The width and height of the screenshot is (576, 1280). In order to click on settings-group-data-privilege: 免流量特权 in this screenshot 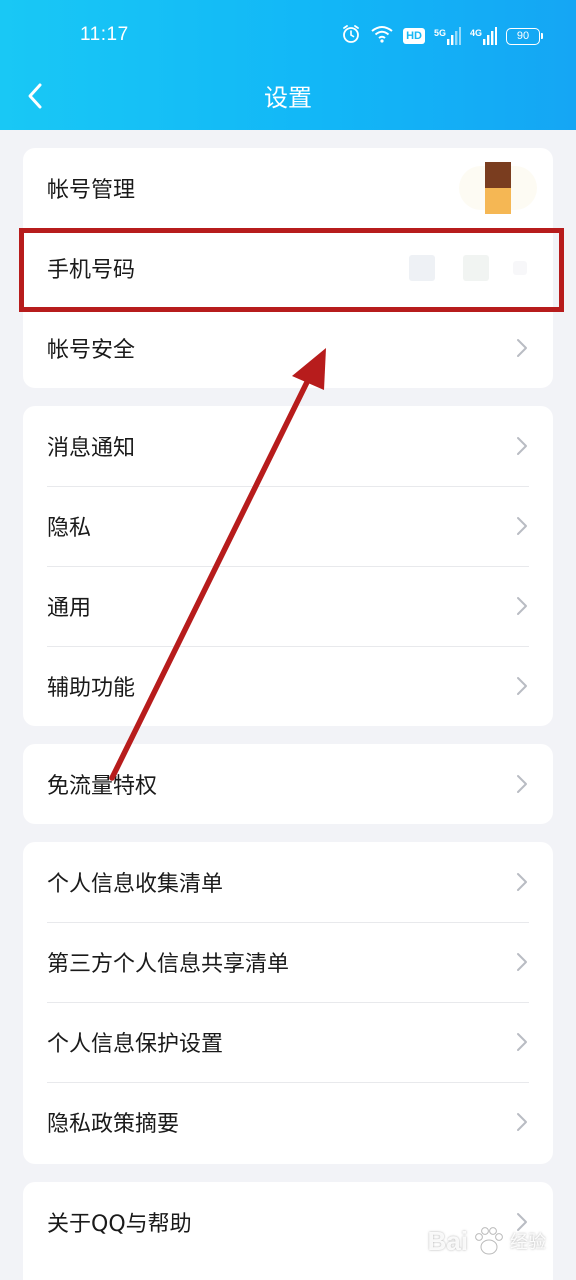, I will do `click(288, 784)`.